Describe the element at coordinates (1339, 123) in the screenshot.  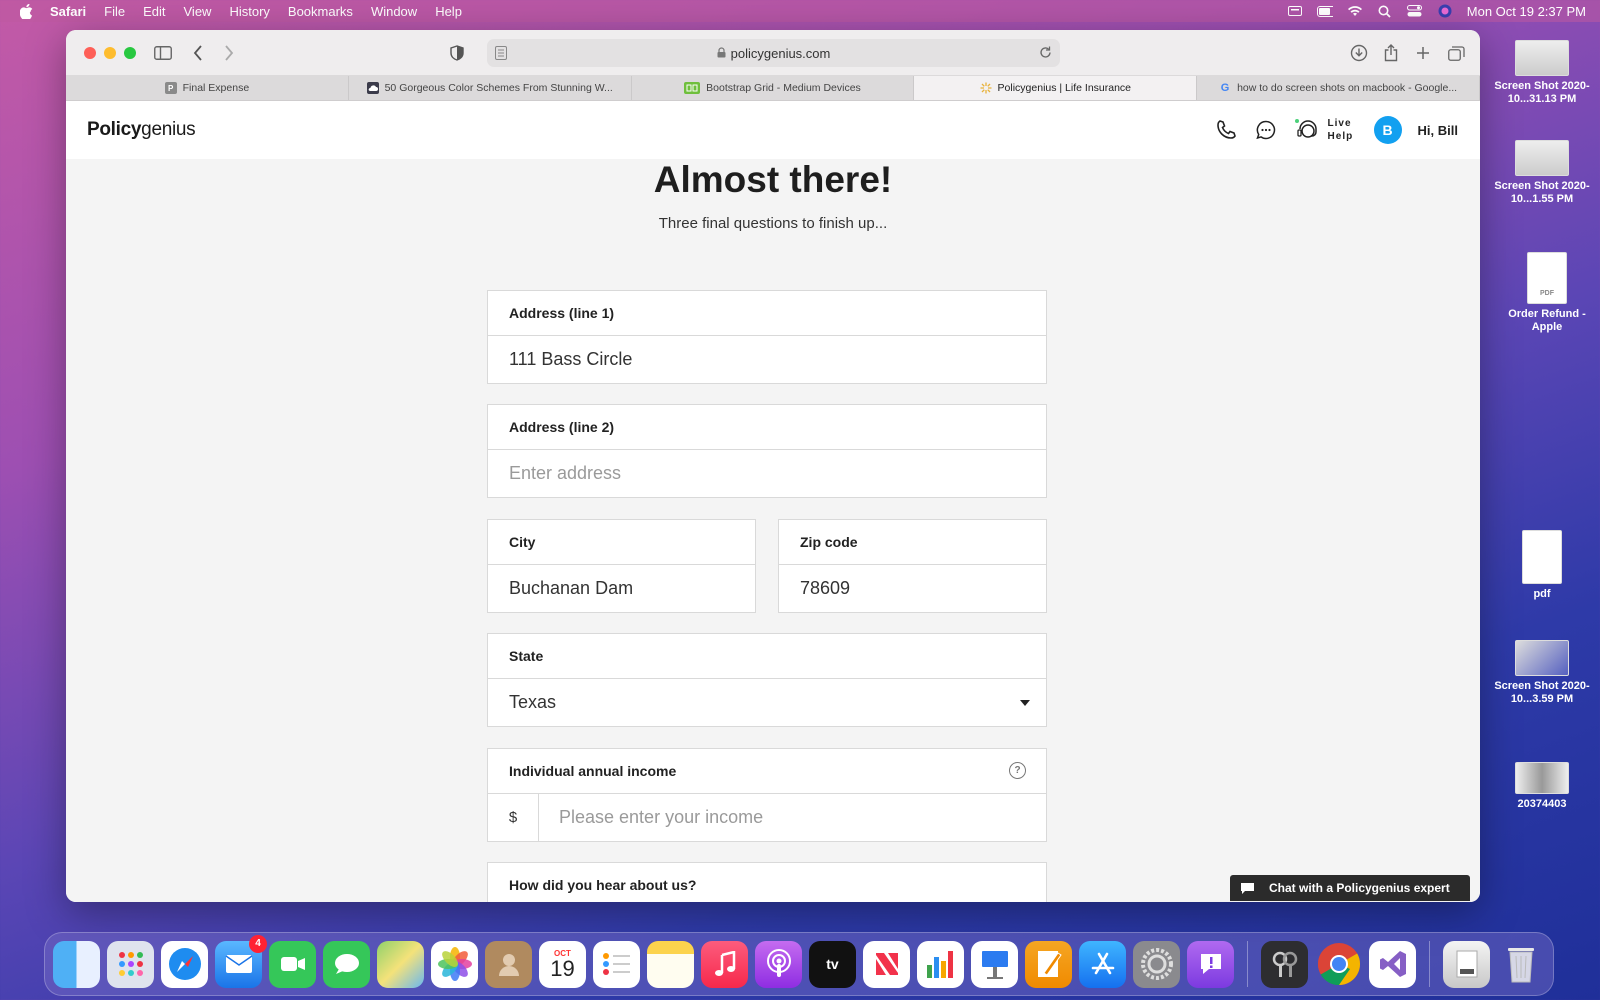
I see `live-help-line1: Live` at that location.